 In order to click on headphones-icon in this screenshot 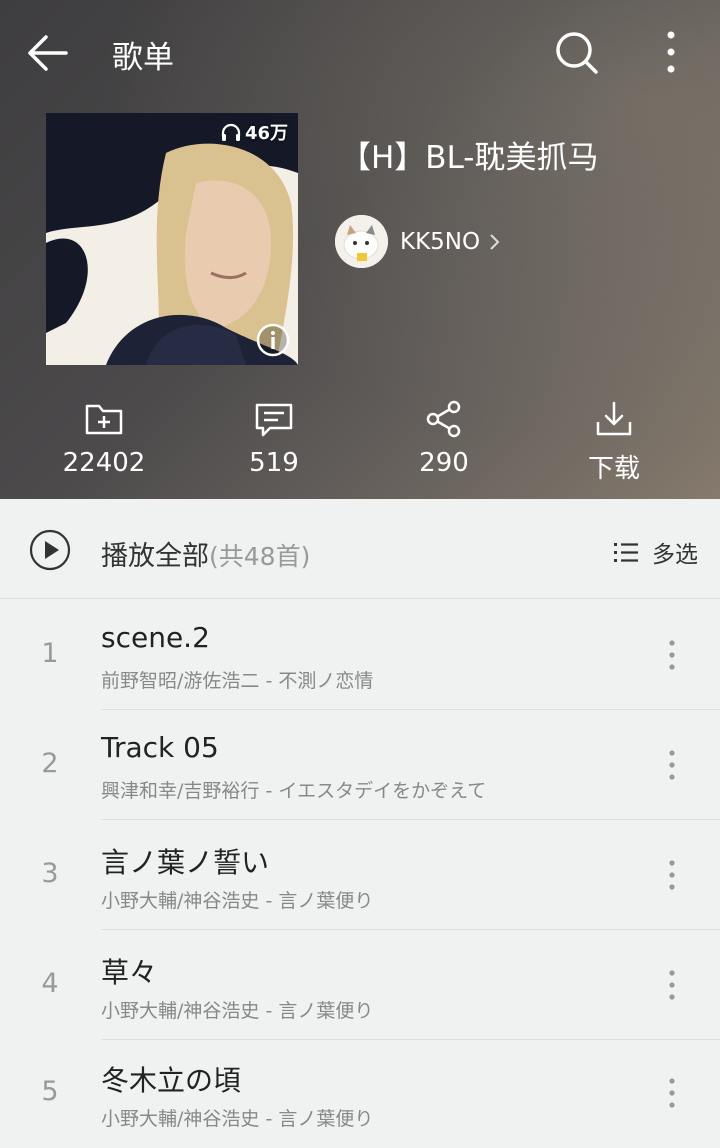, I will do `click(231, 132)`.